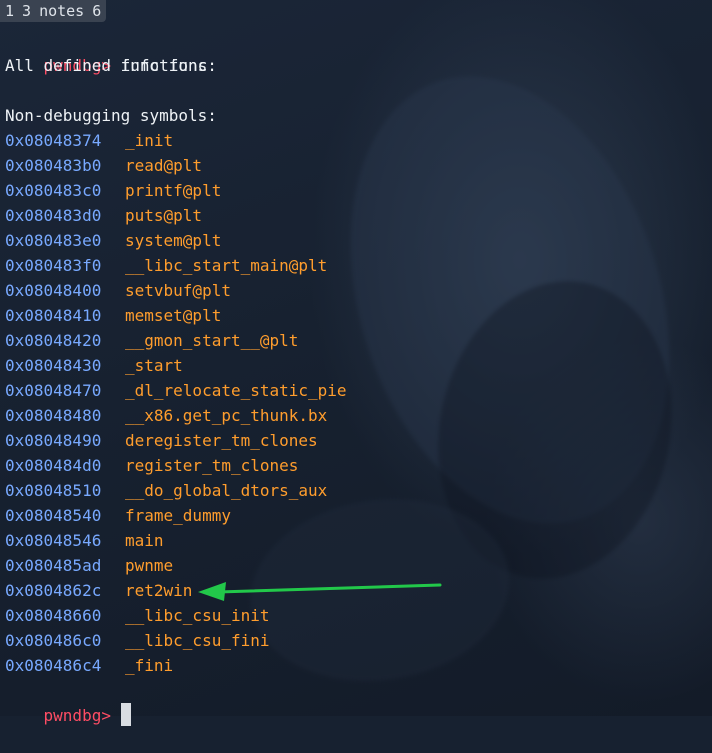 This screenshot has width=712, height=753. What do you see at coordinates (26, 11) in the screenshot?
I see `tab-3: 3` at bounding box center [26, 11].